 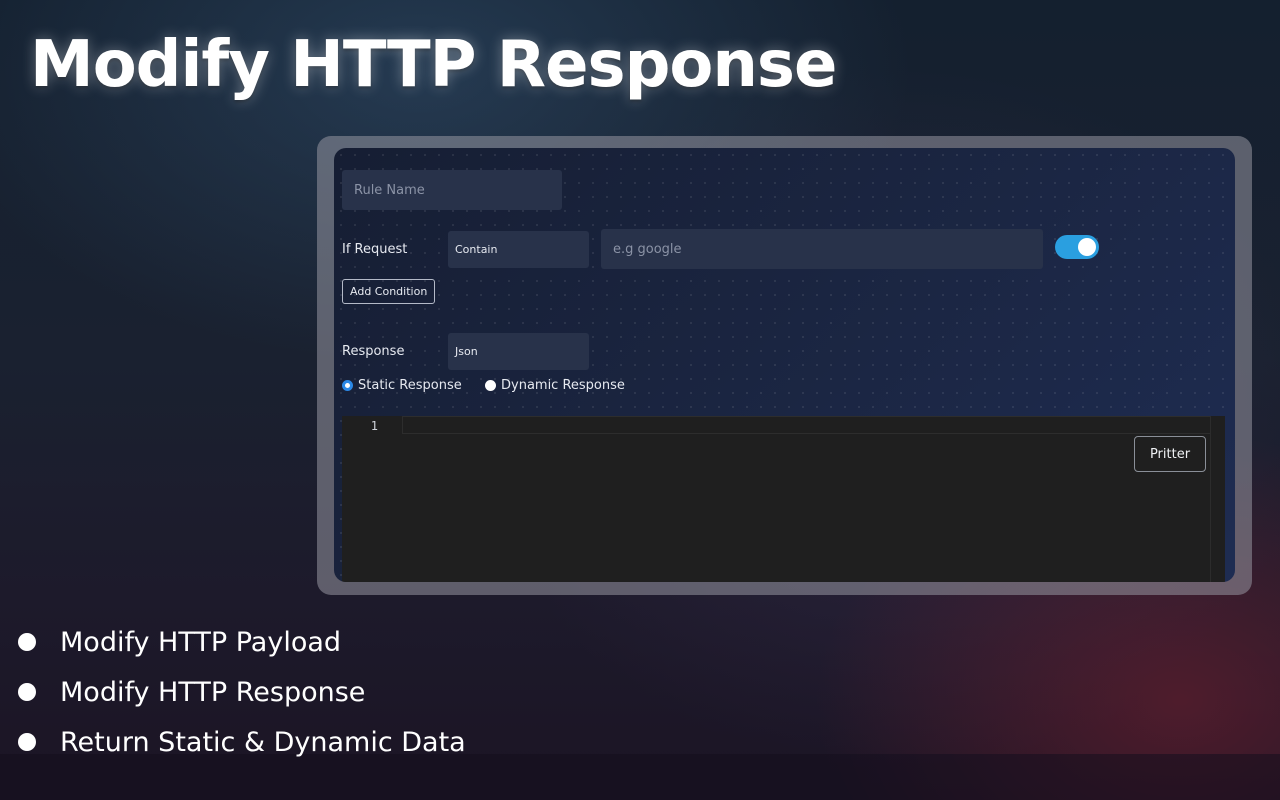 I want to click on dynamic-response-radio: Dynamic Response, so click(x=555, y=385).